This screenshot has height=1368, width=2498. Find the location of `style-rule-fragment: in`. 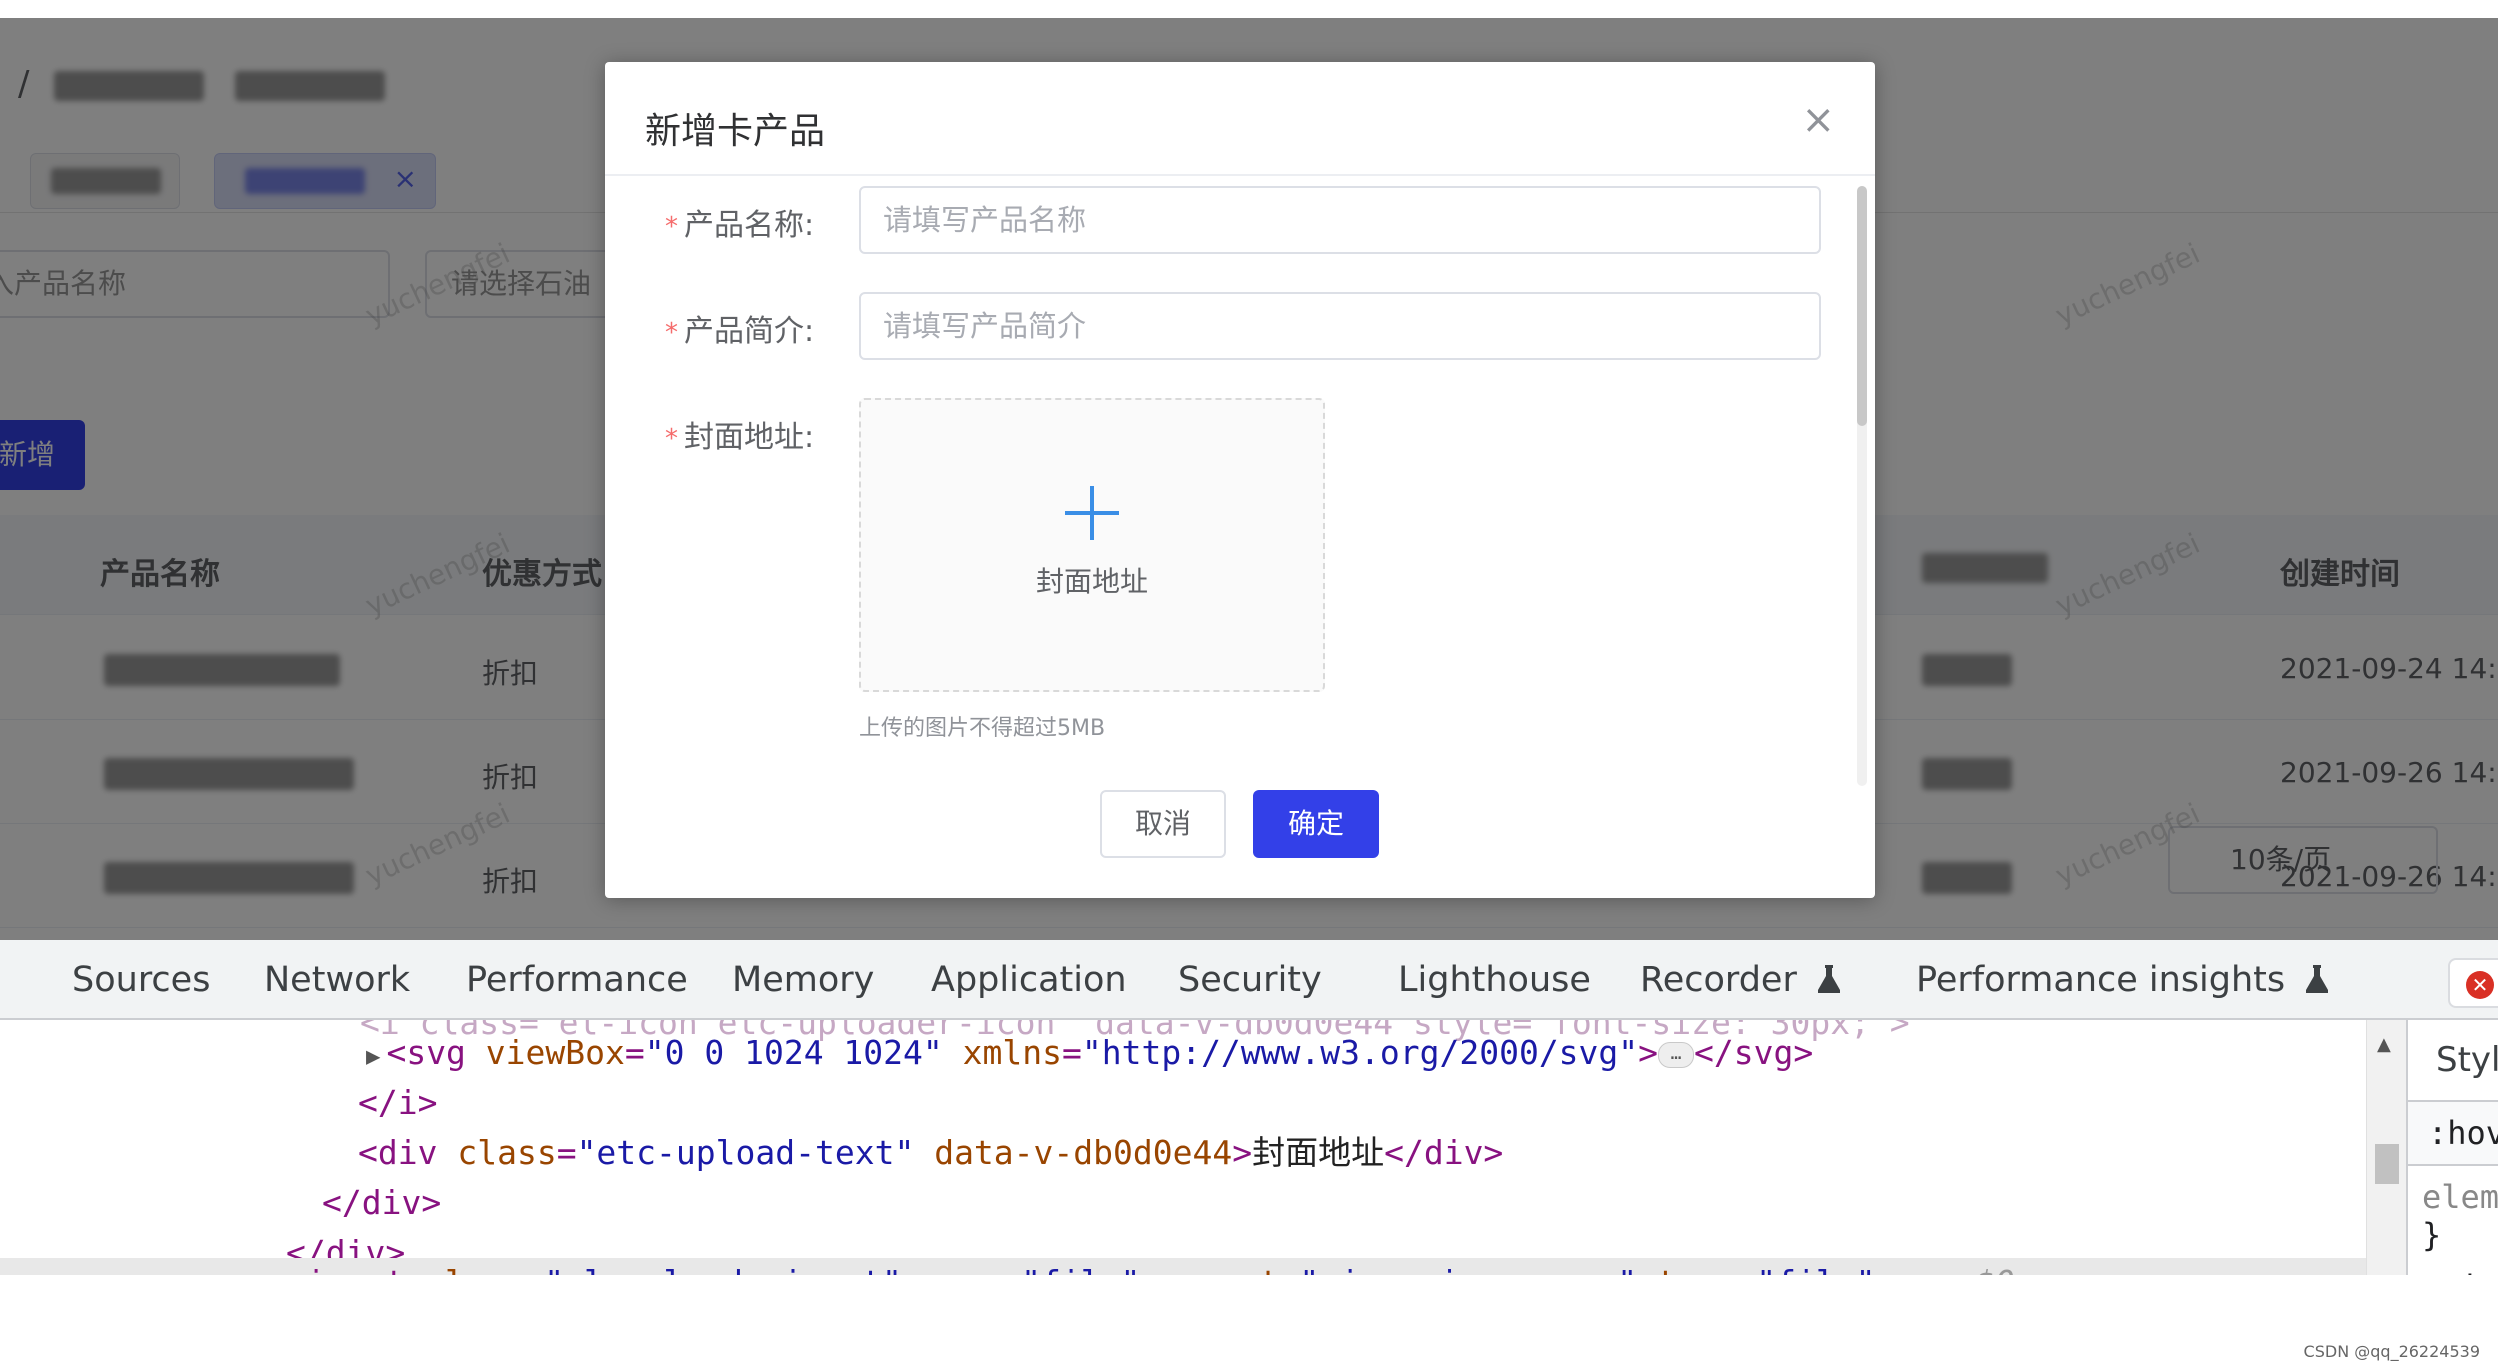

style-rule-fragment: in is located at coordinates (2479, 1271).